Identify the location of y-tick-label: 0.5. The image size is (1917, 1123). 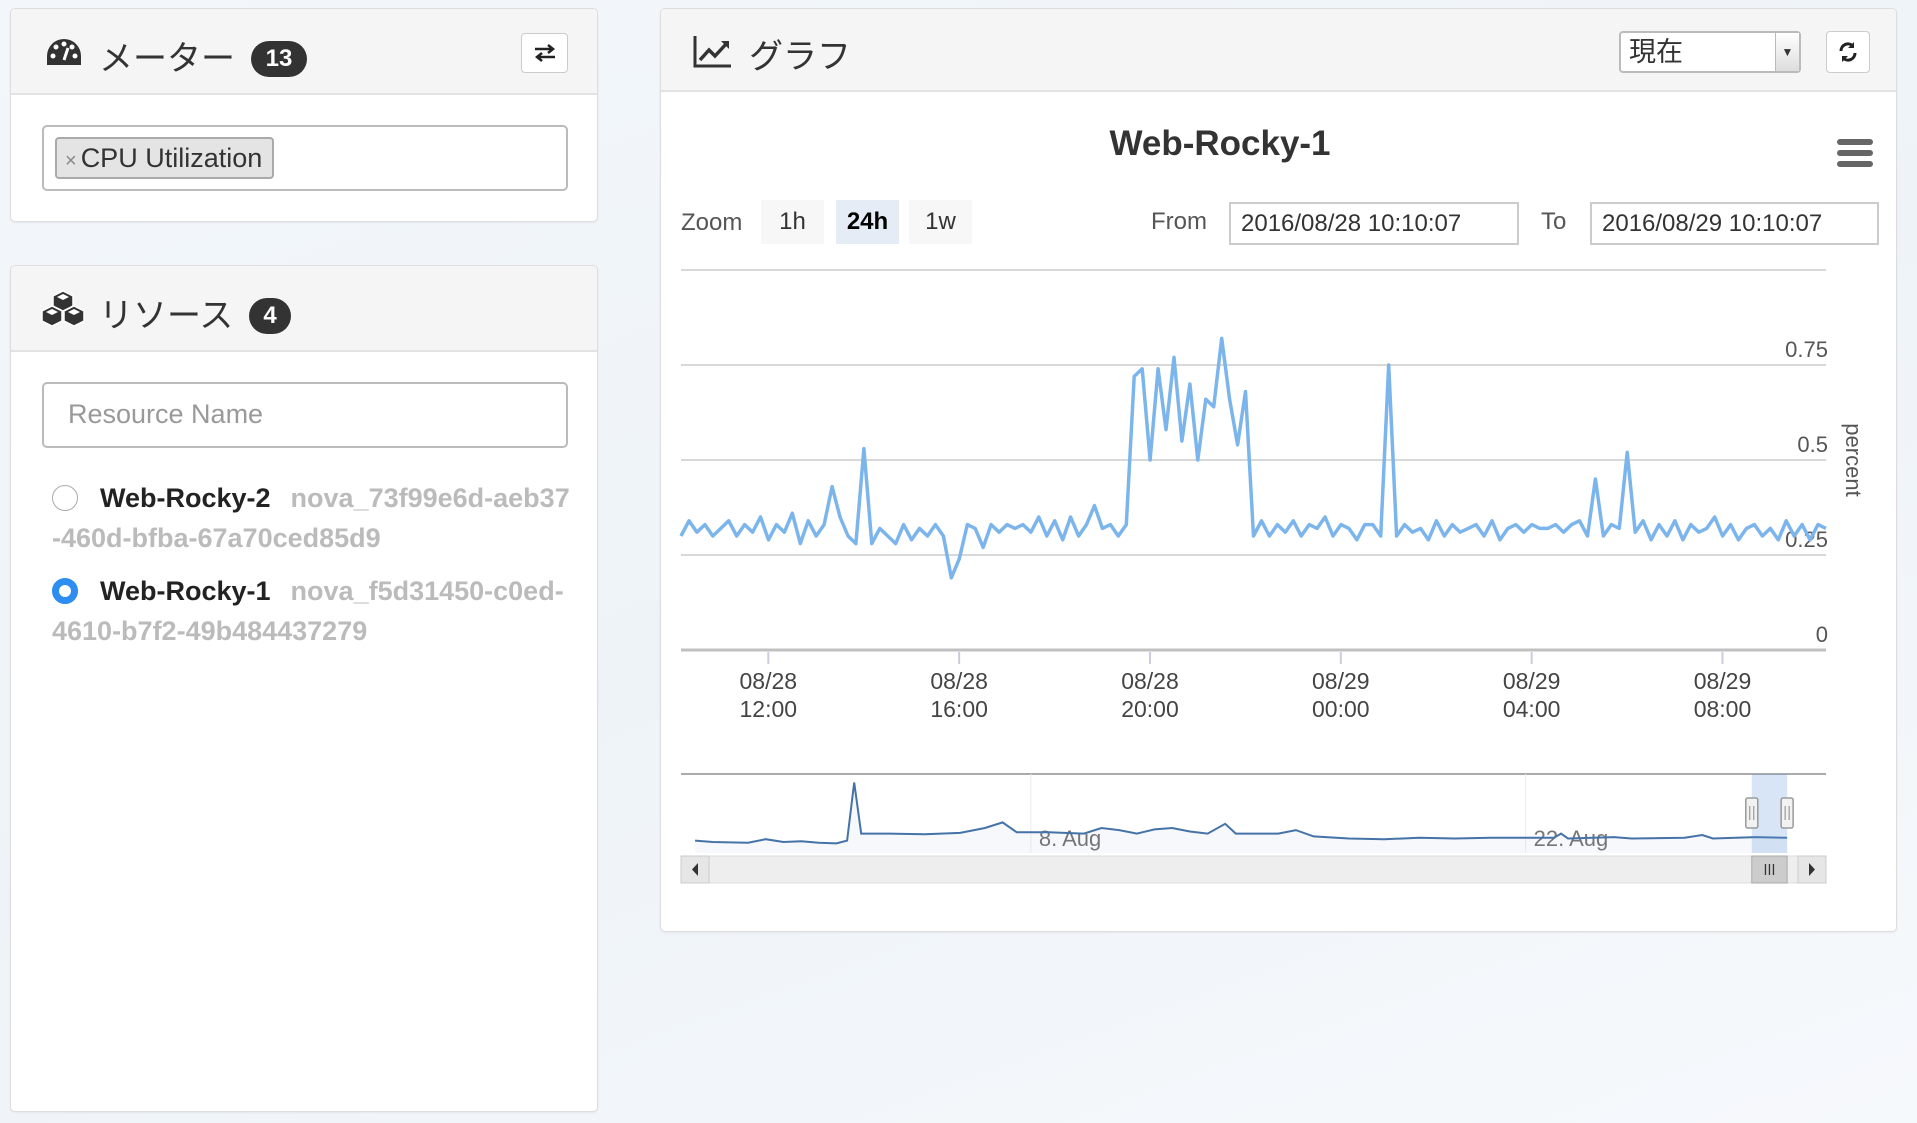
(1812, 444).